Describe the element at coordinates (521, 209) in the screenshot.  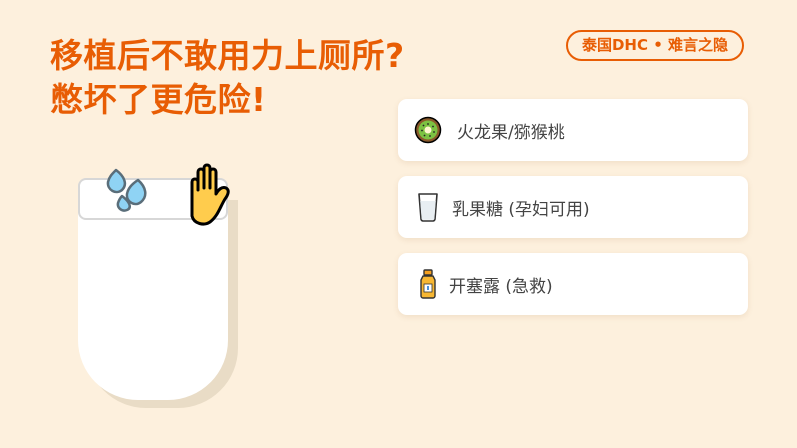
I see `option-label: 乳果糖 (孕妇可用)` at that location.